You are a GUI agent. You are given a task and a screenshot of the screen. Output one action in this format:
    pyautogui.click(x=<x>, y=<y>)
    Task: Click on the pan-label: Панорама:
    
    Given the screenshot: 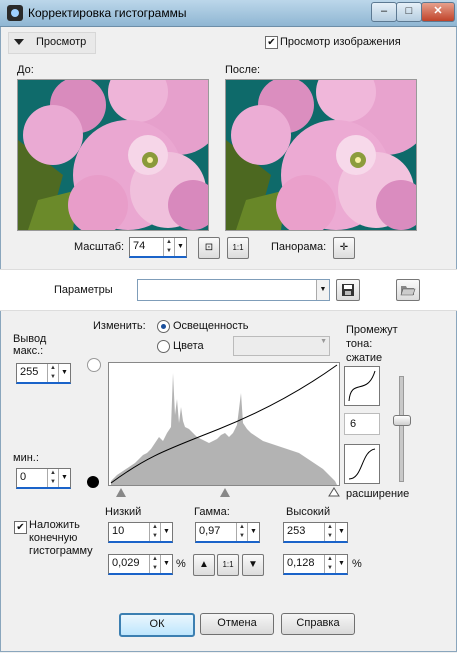 What is the action you would take?
    pyautogui.click(x=299, y=247)
    